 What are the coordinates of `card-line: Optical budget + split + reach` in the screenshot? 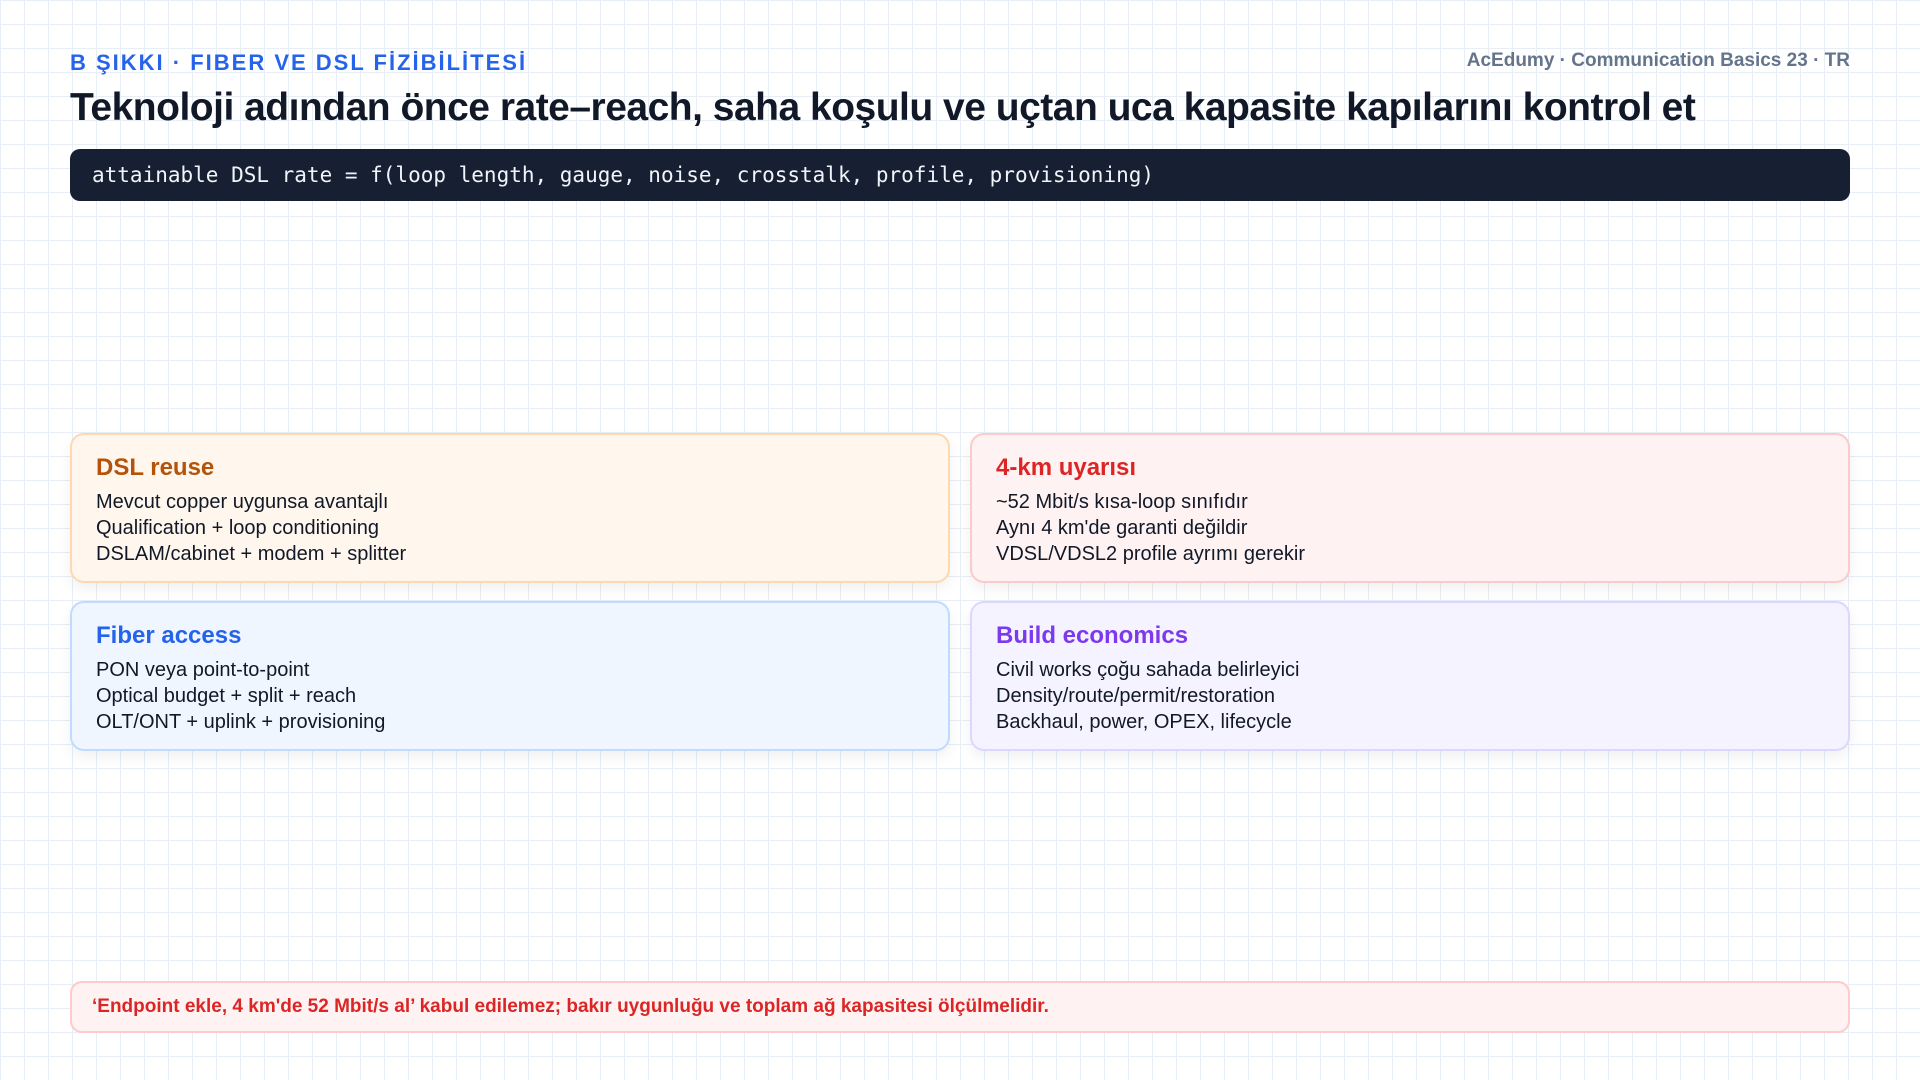 It's located at (226, 696).